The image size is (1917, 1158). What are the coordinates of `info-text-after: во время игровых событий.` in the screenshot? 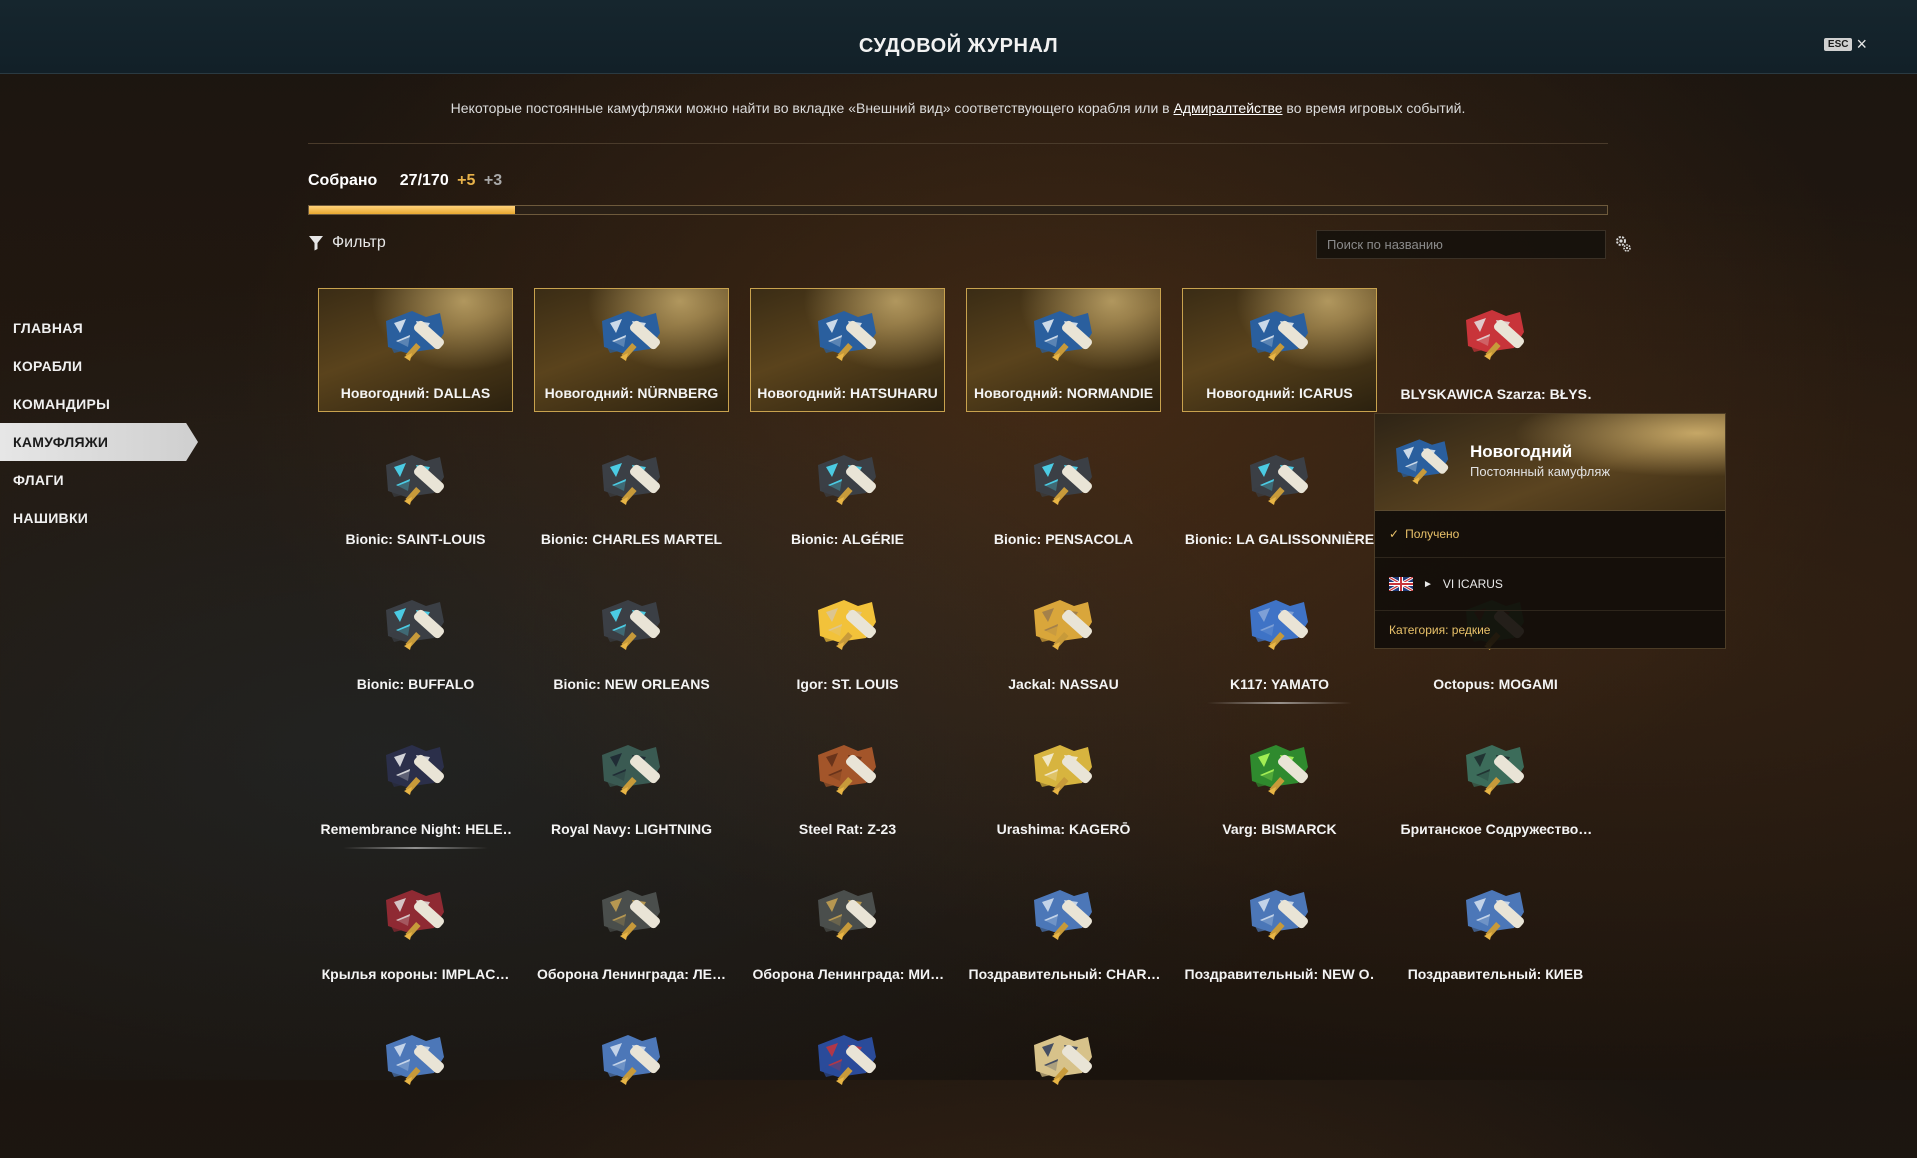 It's located at (1374, 108).